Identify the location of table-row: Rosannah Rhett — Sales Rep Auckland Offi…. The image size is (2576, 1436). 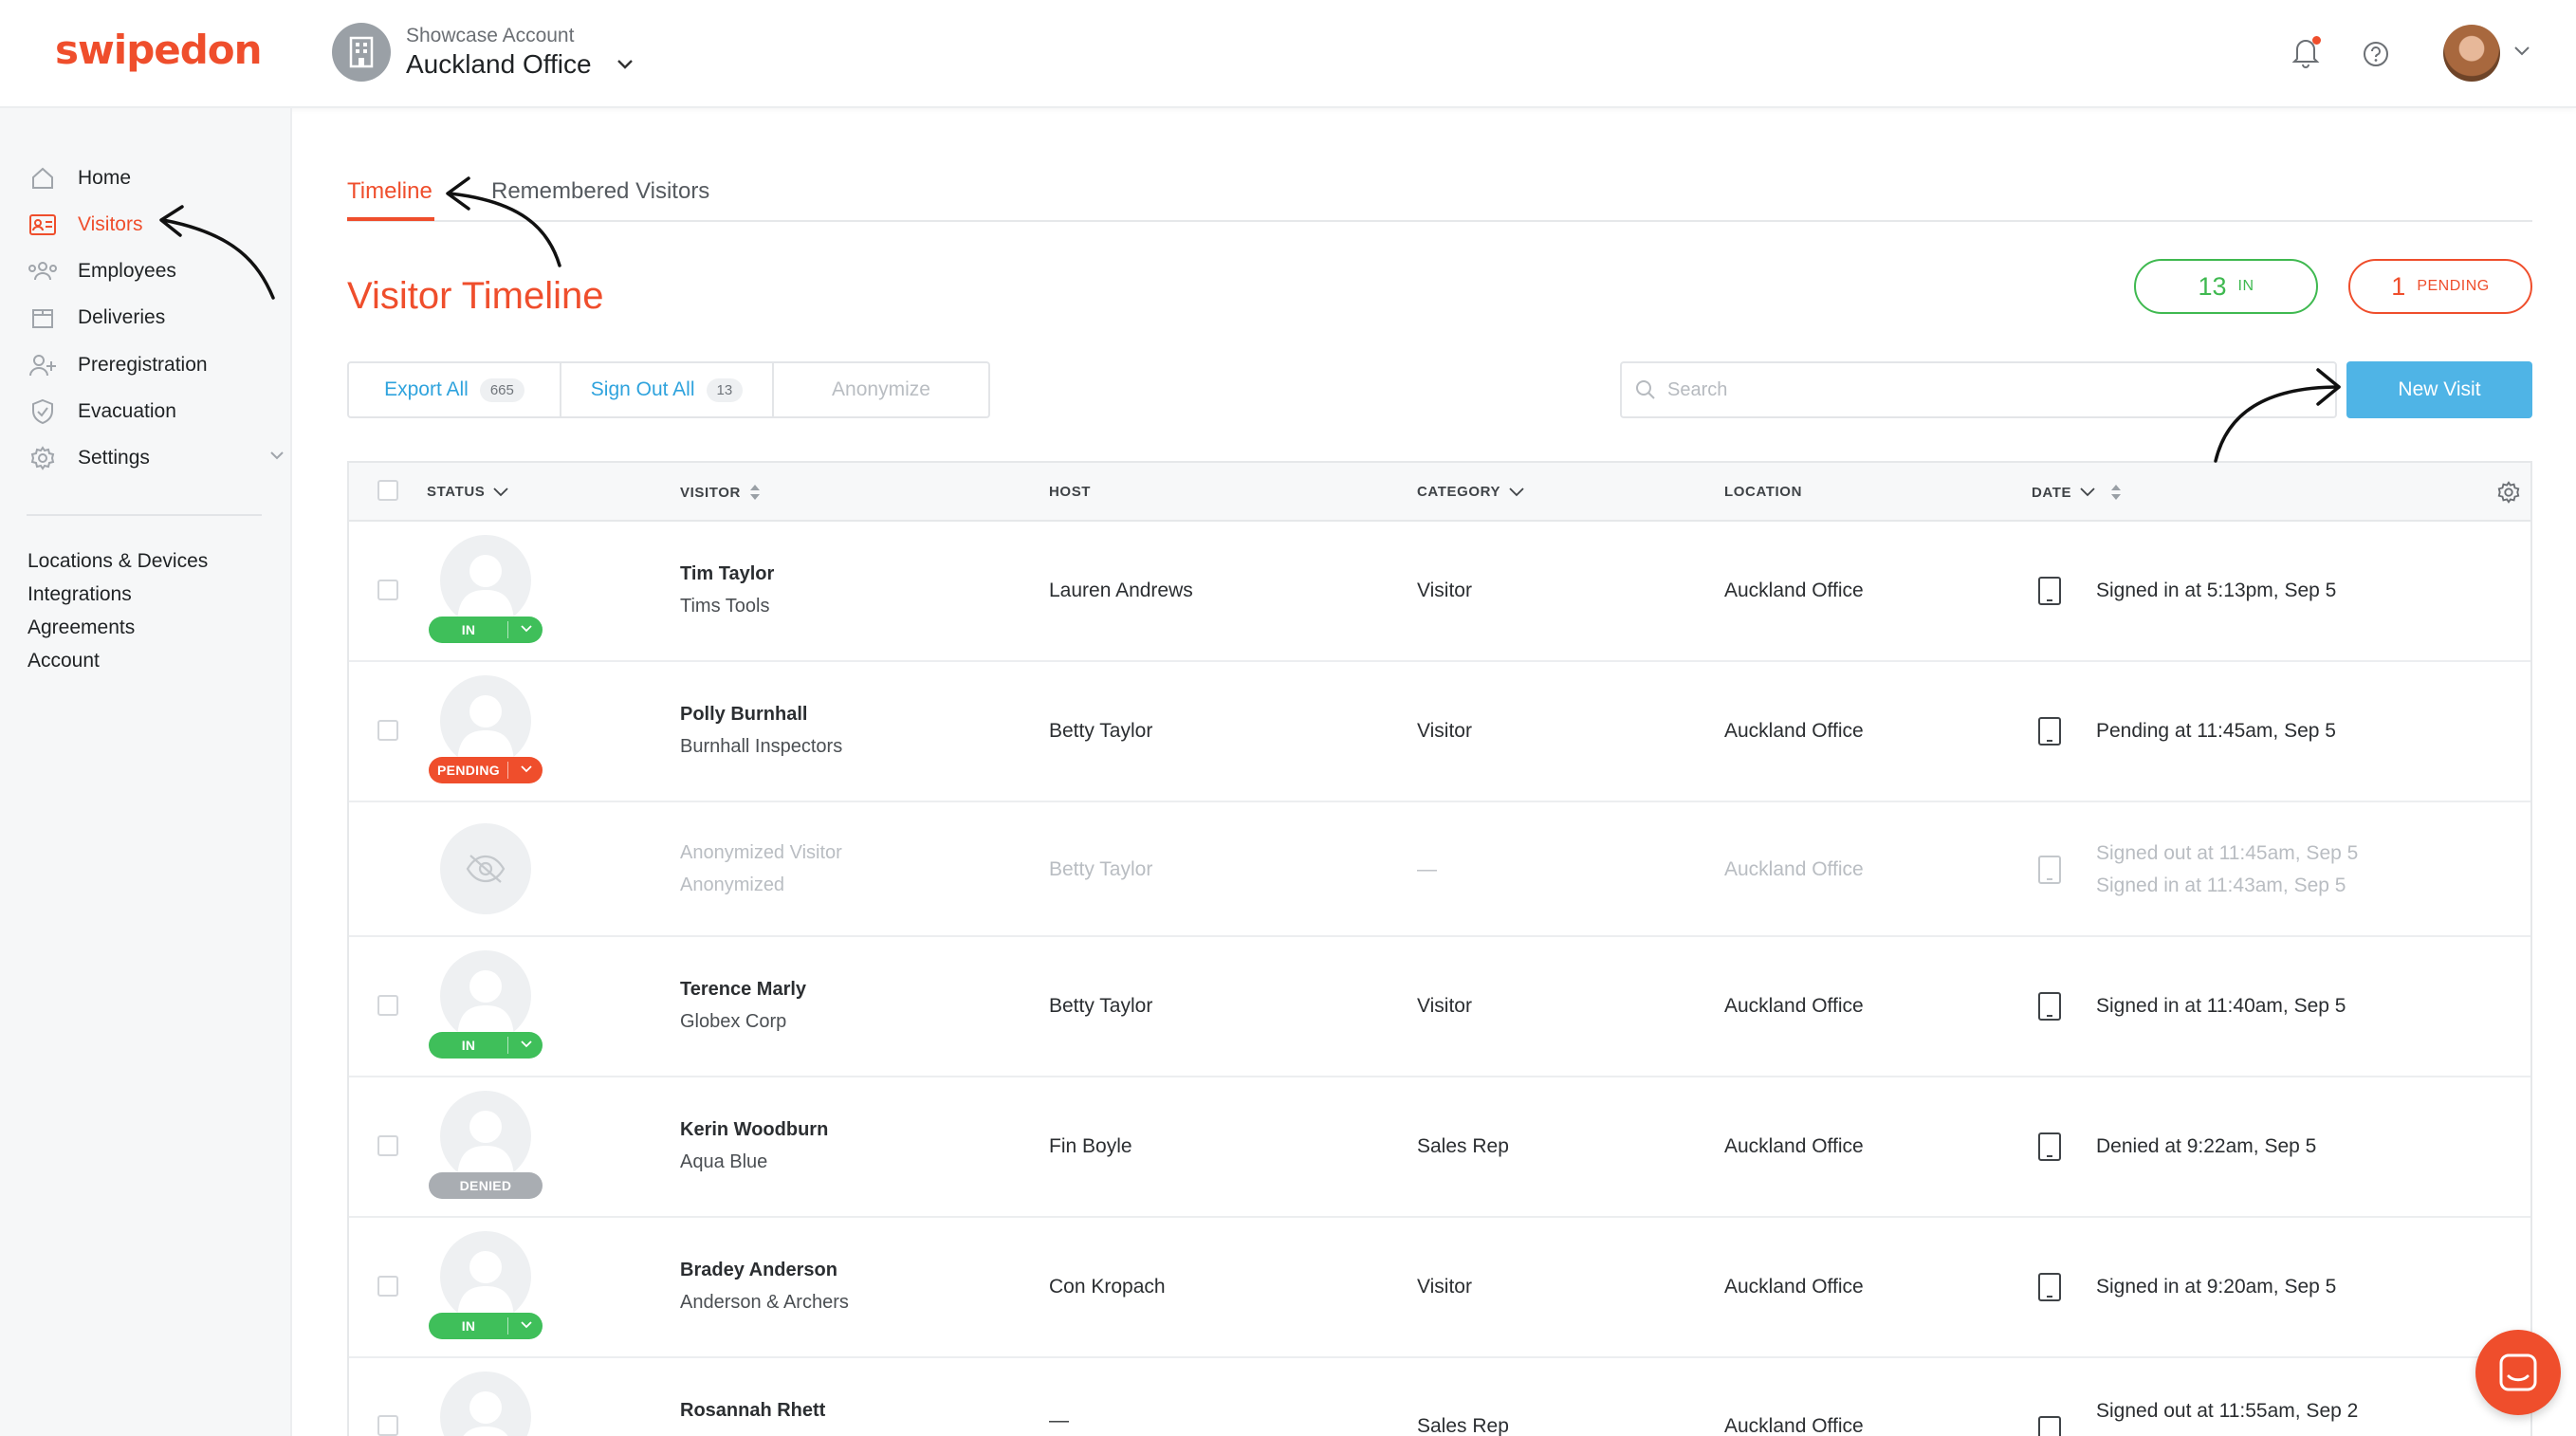
(1439, 1397).